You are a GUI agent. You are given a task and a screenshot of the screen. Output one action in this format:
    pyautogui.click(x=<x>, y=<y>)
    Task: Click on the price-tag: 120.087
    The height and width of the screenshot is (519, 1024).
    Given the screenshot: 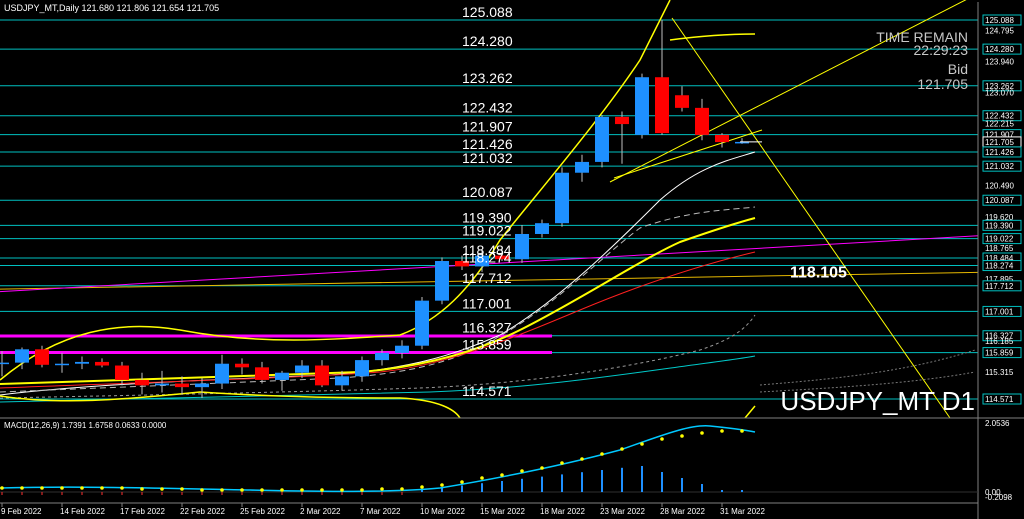 What is the action you would take?
    pyautogui.click(x=999, y=200)
    